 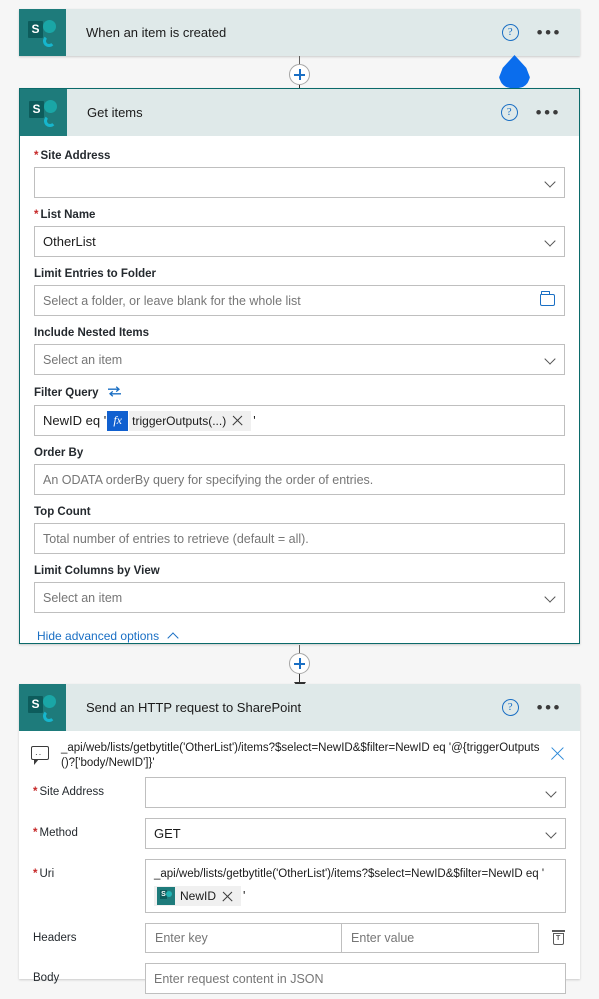 I want to click on hide-advanced-options-label: Hide advanced options, so click(x=98, y=636).